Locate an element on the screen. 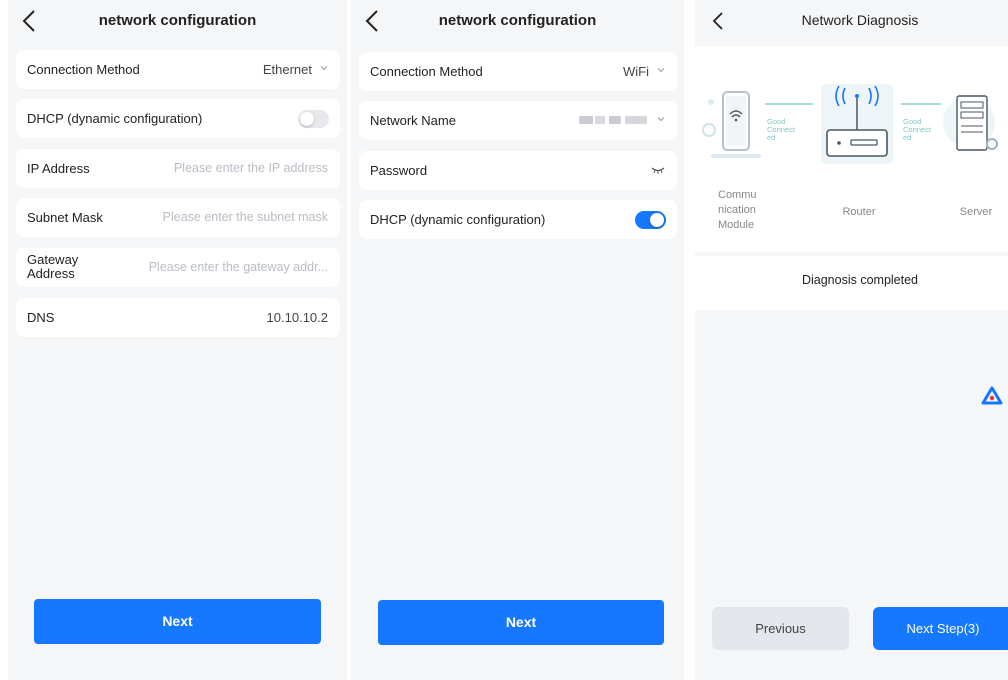 The image size is (1008, 680). connection-line-right is located at coordinates (921, 104).